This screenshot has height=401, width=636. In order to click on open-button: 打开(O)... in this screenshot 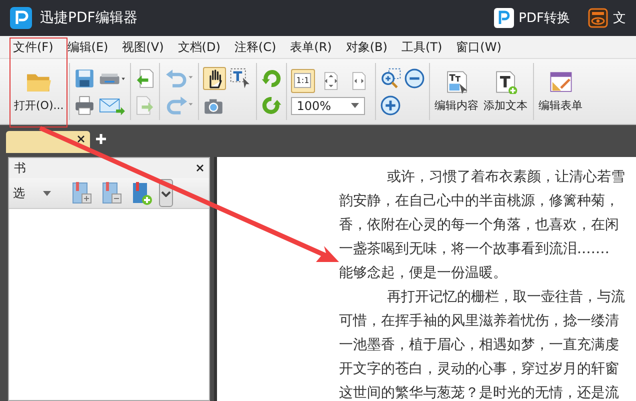, I will do `click(39, 91)`.